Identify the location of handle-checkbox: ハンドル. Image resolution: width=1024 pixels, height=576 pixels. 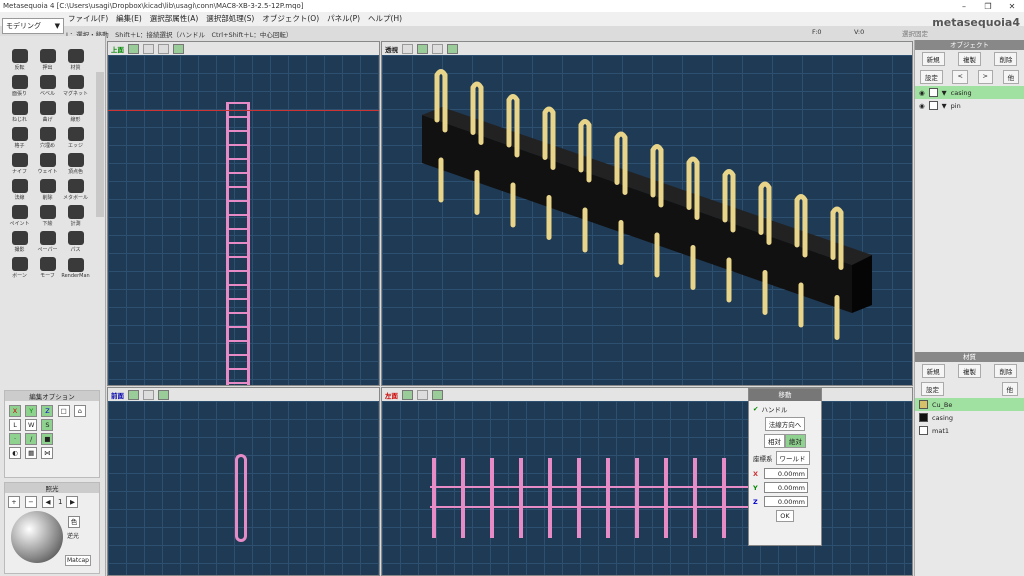
(774, 409).